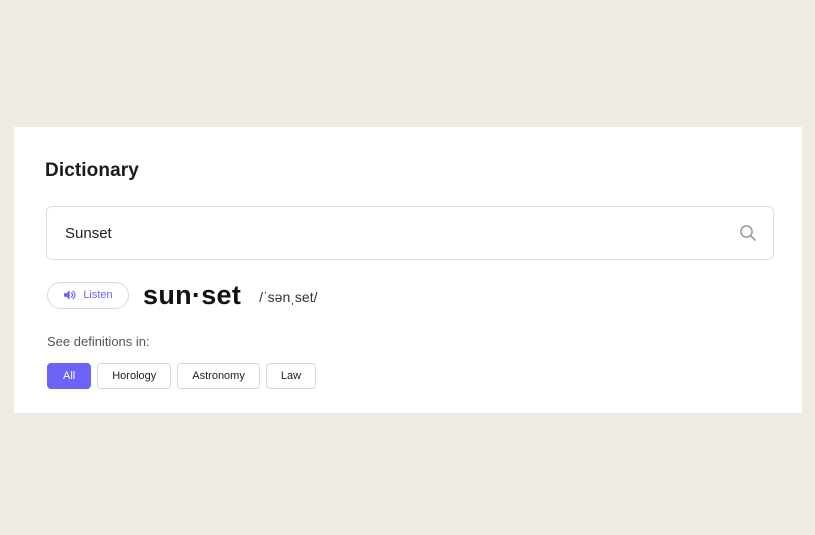 Image resolution: width=815 pixels, height=535 pixels. I want to click on page-title: Dictionary, so click(92, 170).